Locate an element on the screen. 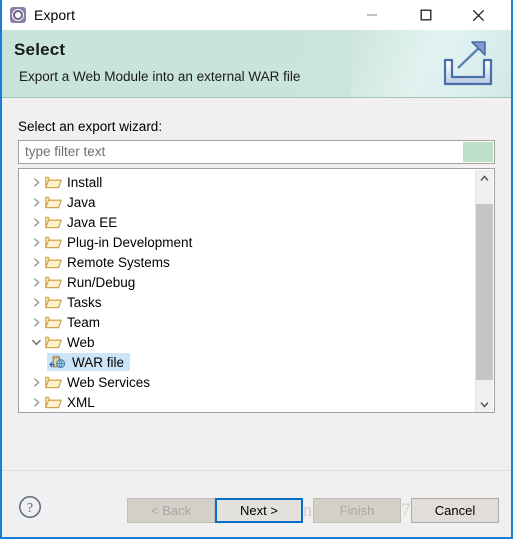  filter-field-wrapper is located at coordinates (256, 152).